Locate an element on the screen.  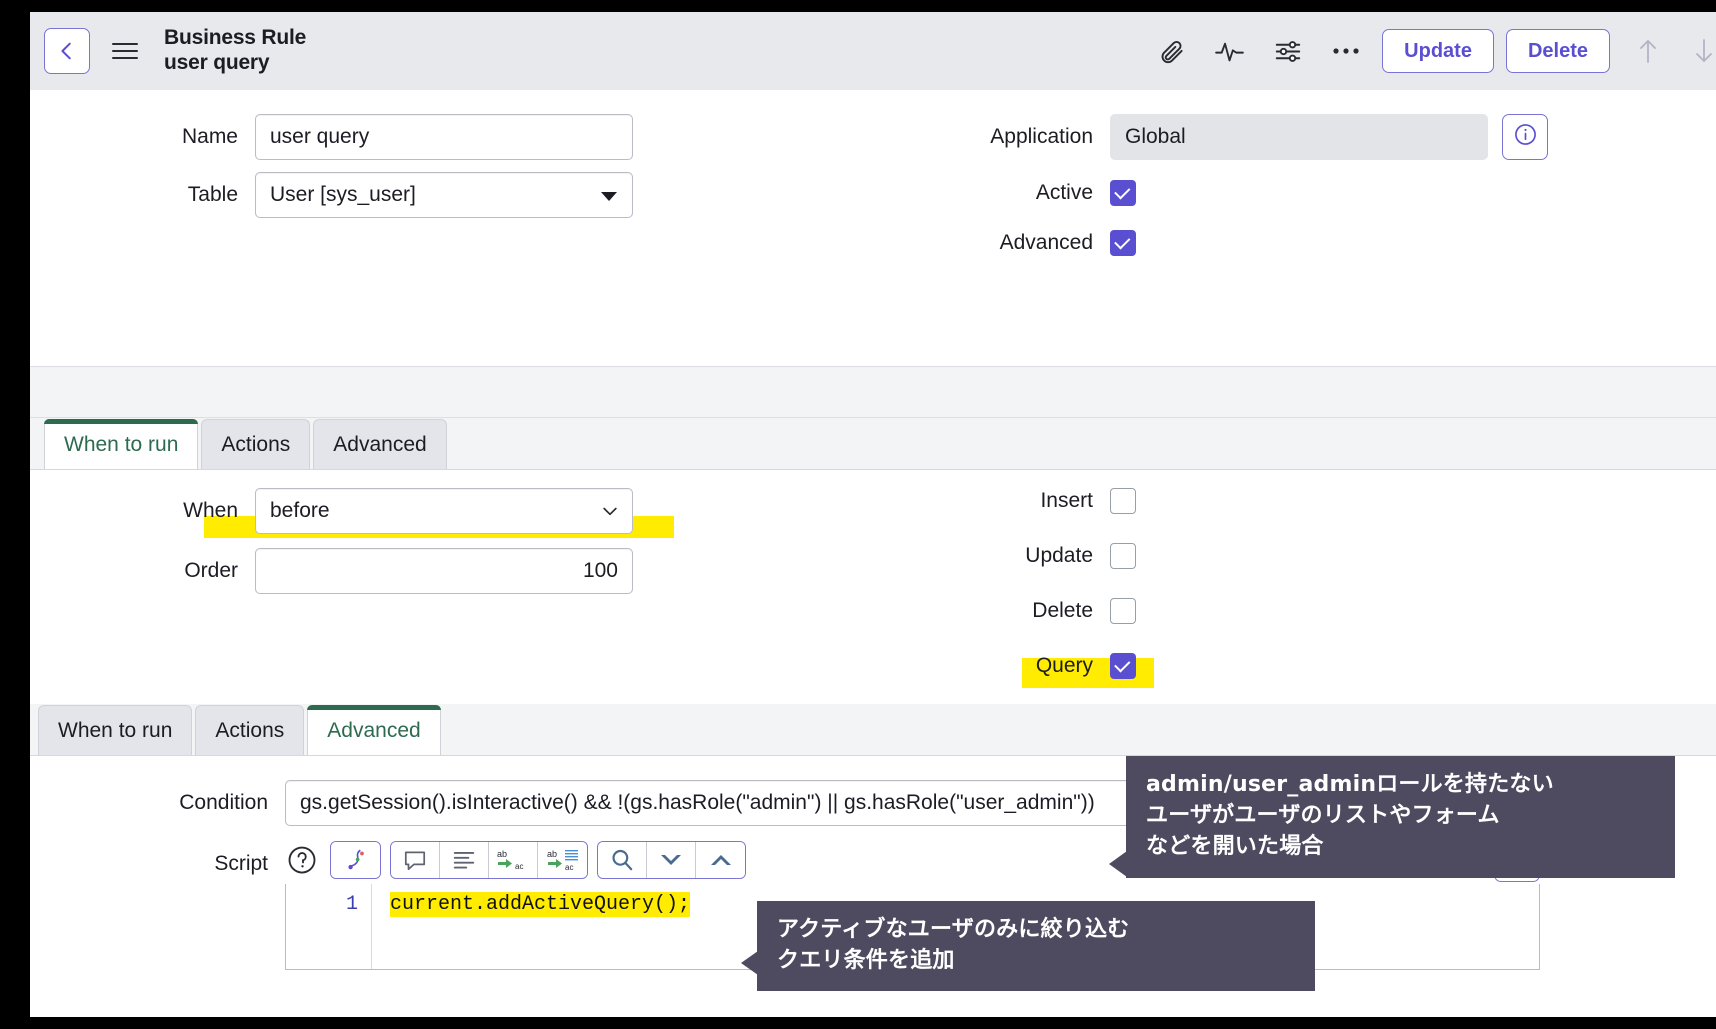
attachment-icon is located at coordinates (1171, 51).